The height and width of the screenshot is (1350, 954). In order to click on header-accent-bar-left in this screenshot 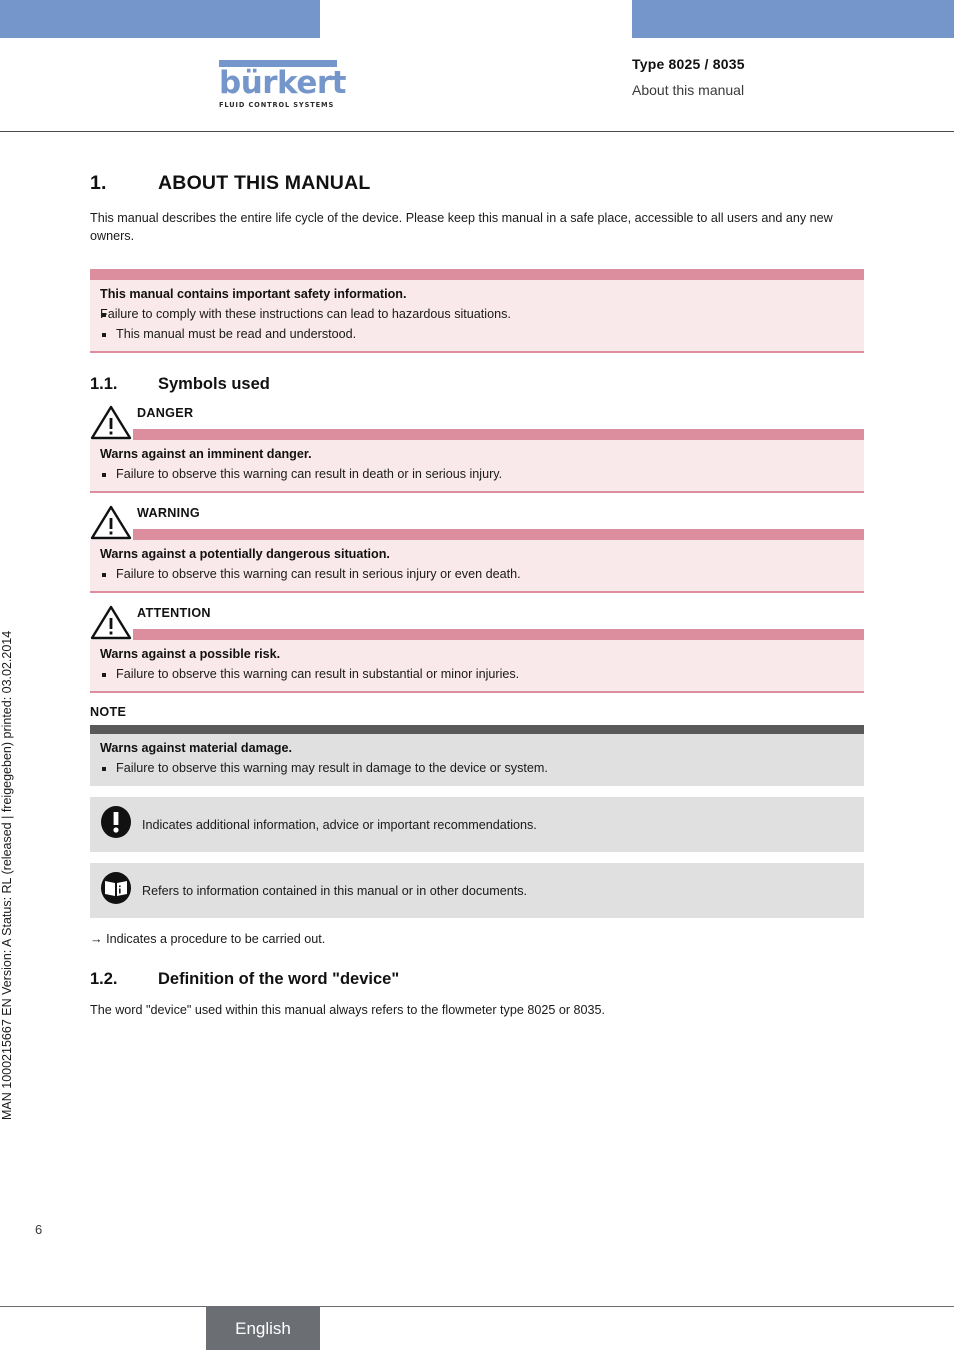, I will do `click(160, 19)`.